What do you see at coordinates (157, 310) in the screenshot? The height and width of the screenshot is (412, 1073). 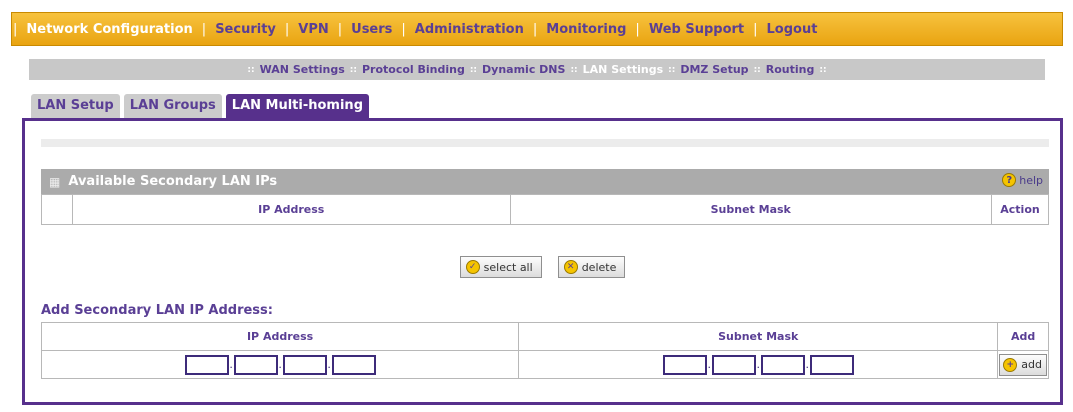 I see `add-section-title: Add Secondary LAN IP Address:` at bounding box center [157, 310].